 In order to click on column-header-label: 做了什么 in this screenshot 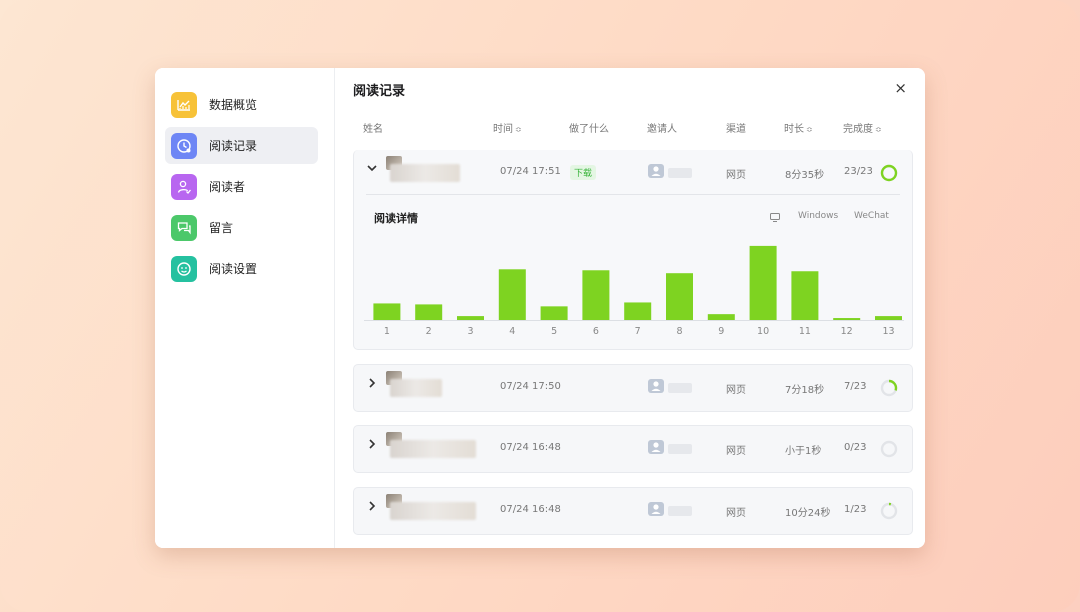, I will do `click(589, 129)`.